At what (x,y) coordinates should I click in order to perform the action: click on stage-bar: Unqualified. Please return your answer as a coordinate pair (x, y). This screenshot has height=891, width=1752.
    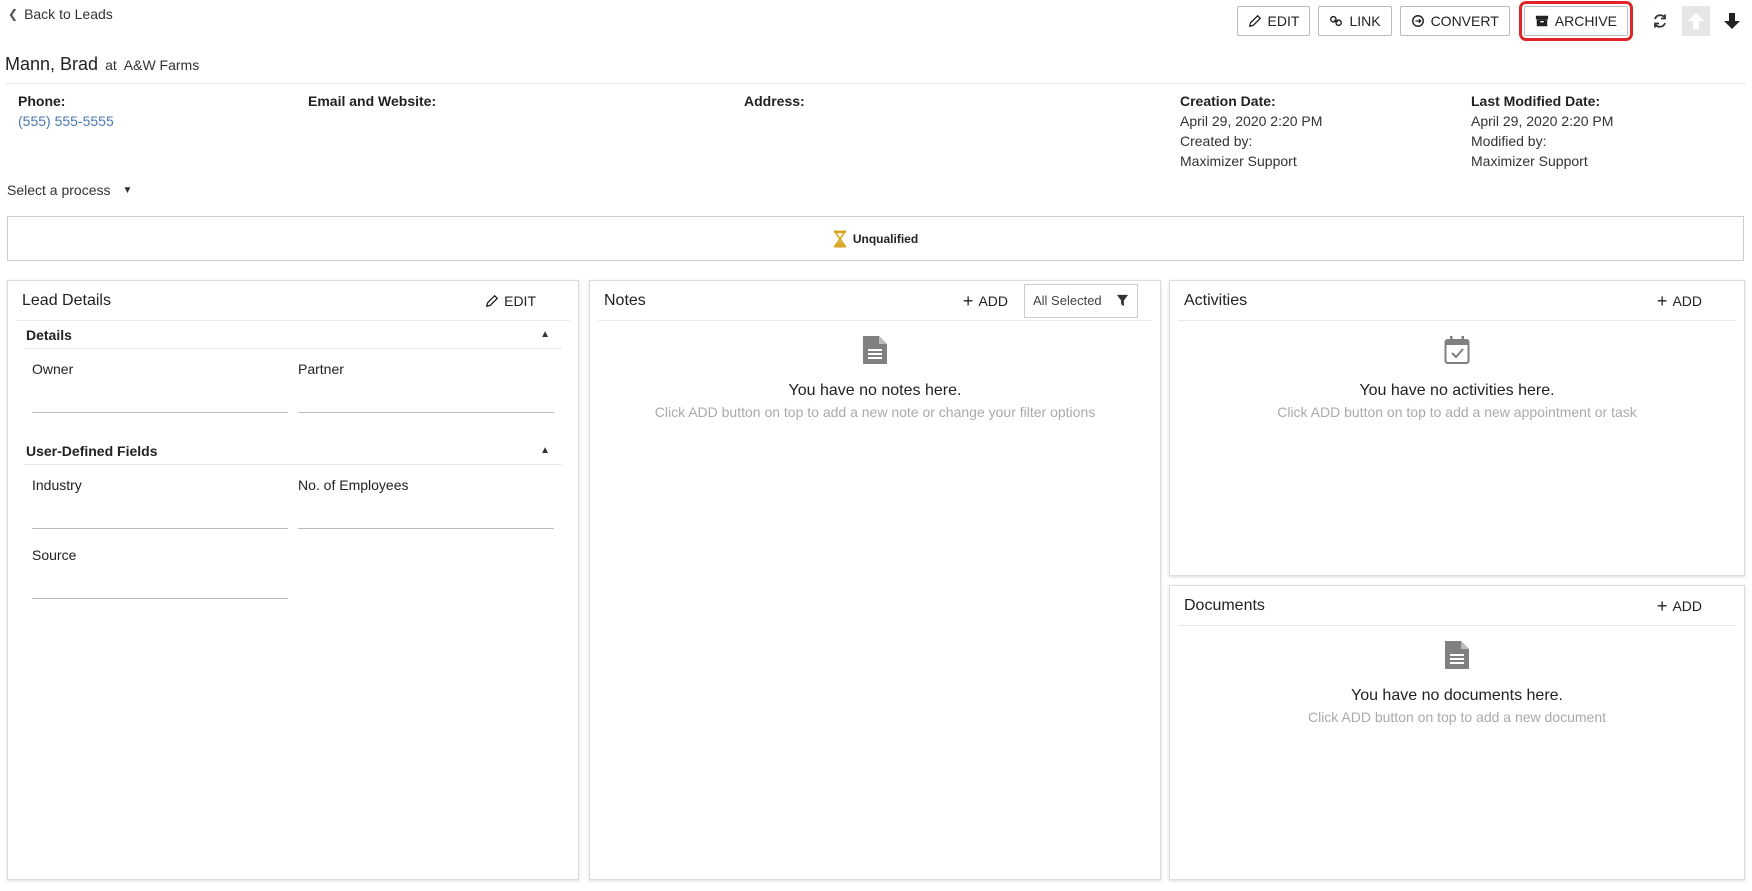
    Looking at the image, I should click on (875, 238).